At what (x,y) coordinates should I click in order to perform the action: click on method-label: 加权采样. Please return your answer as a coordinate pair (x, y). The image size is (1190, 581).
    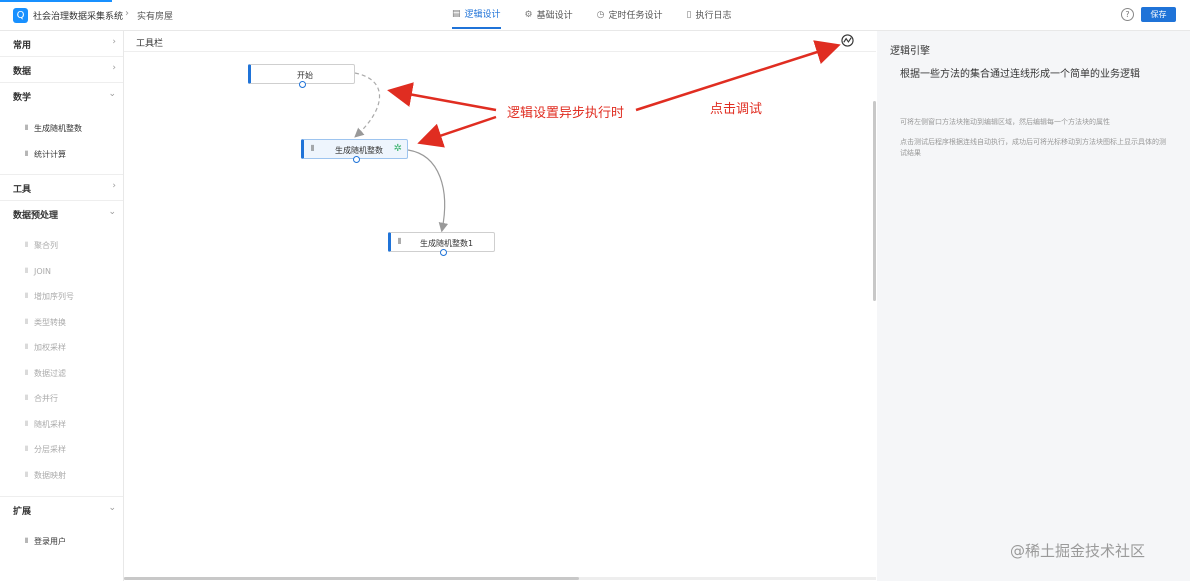
    Looking at the image, I should click on (49, 347).